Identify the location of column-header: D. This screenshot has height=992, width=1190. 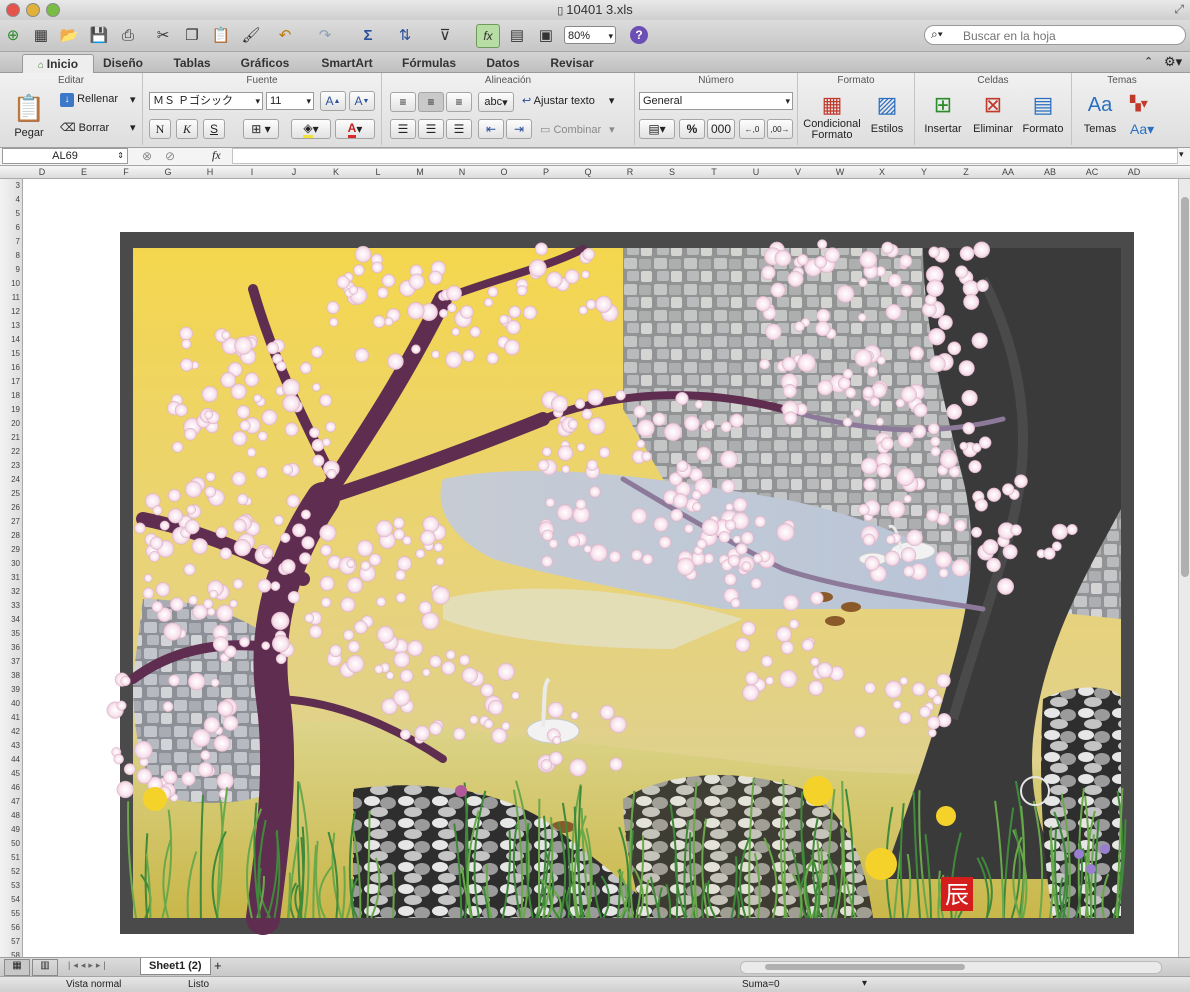
(42, 172).